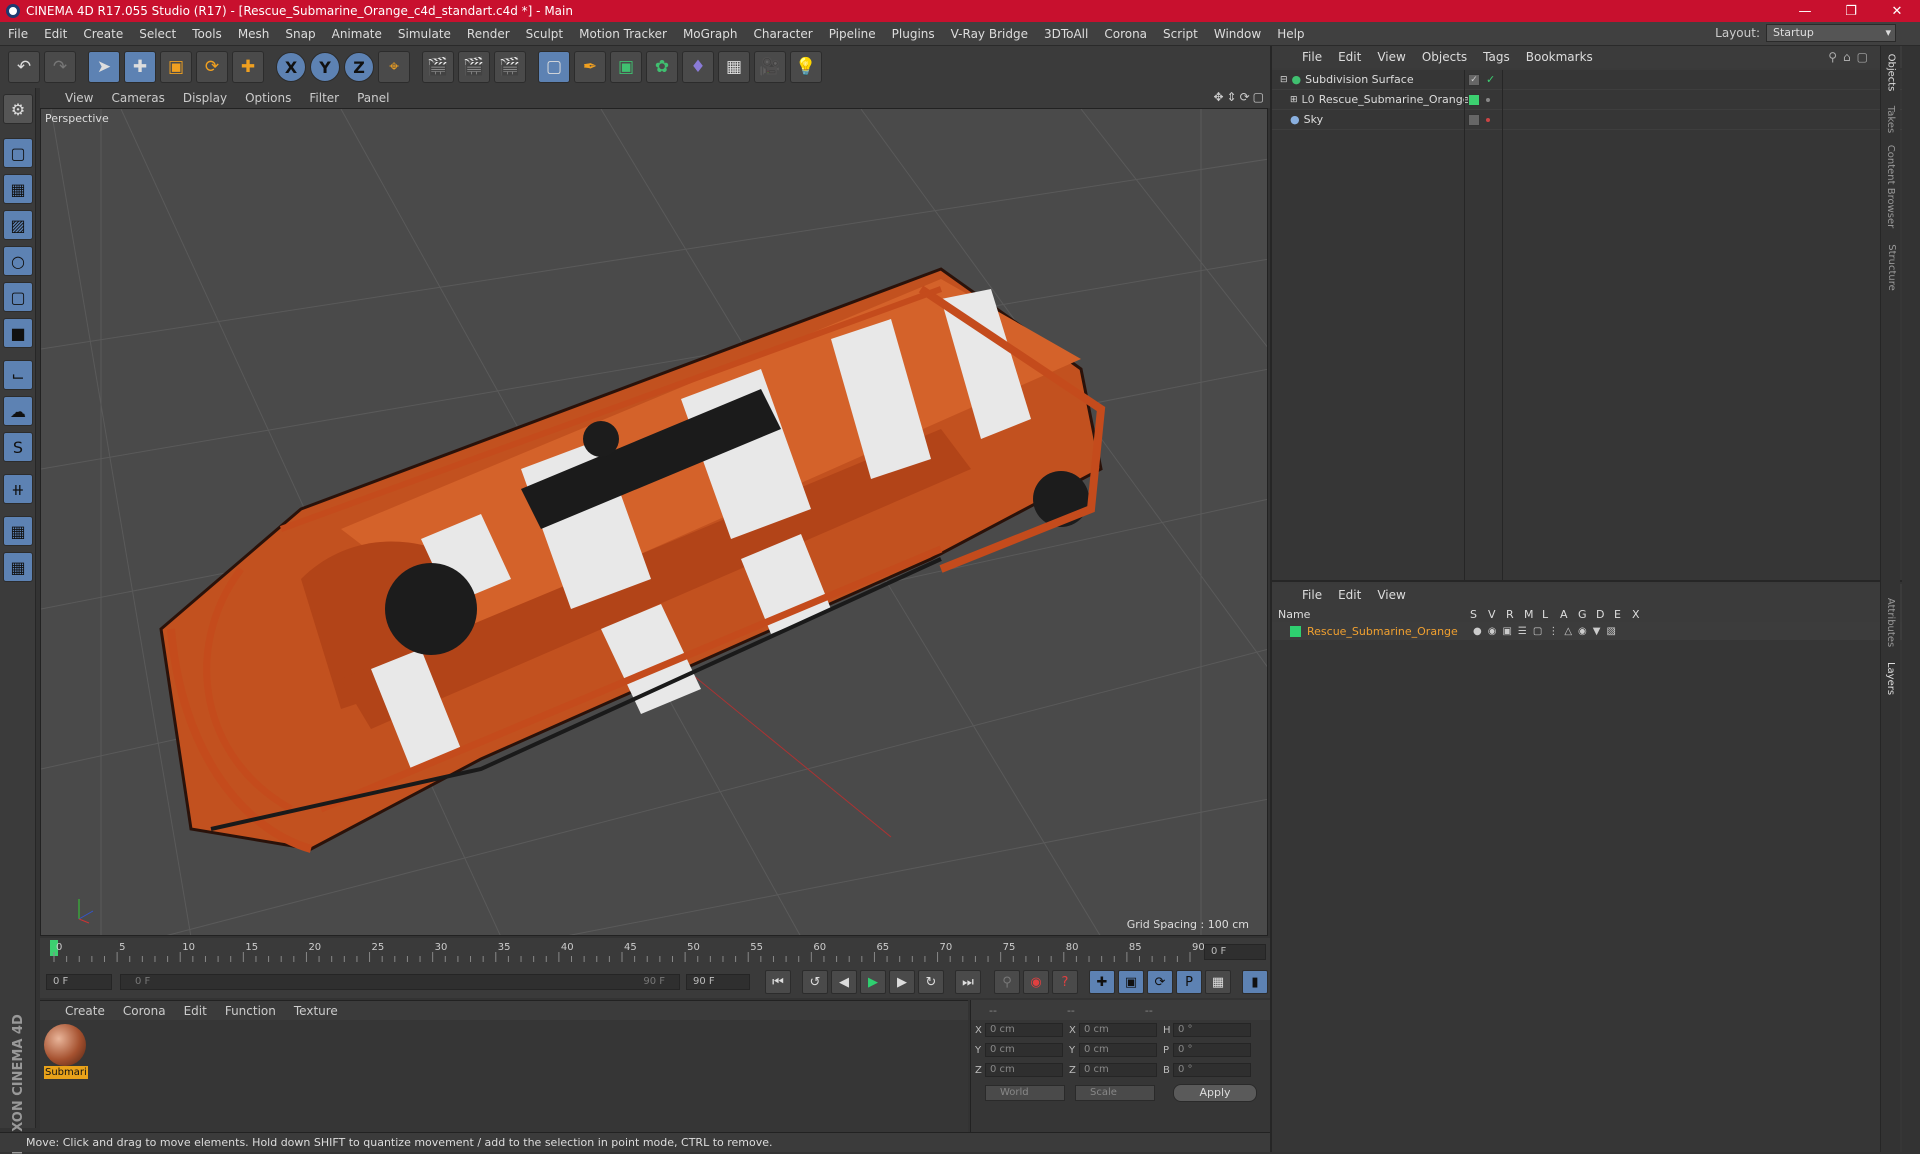 This screenshot has width=1920, height=1154. Describe the element at coordinates (1891, 622) in the screenshot. I see `tab-attributes: Attributes` at that location.